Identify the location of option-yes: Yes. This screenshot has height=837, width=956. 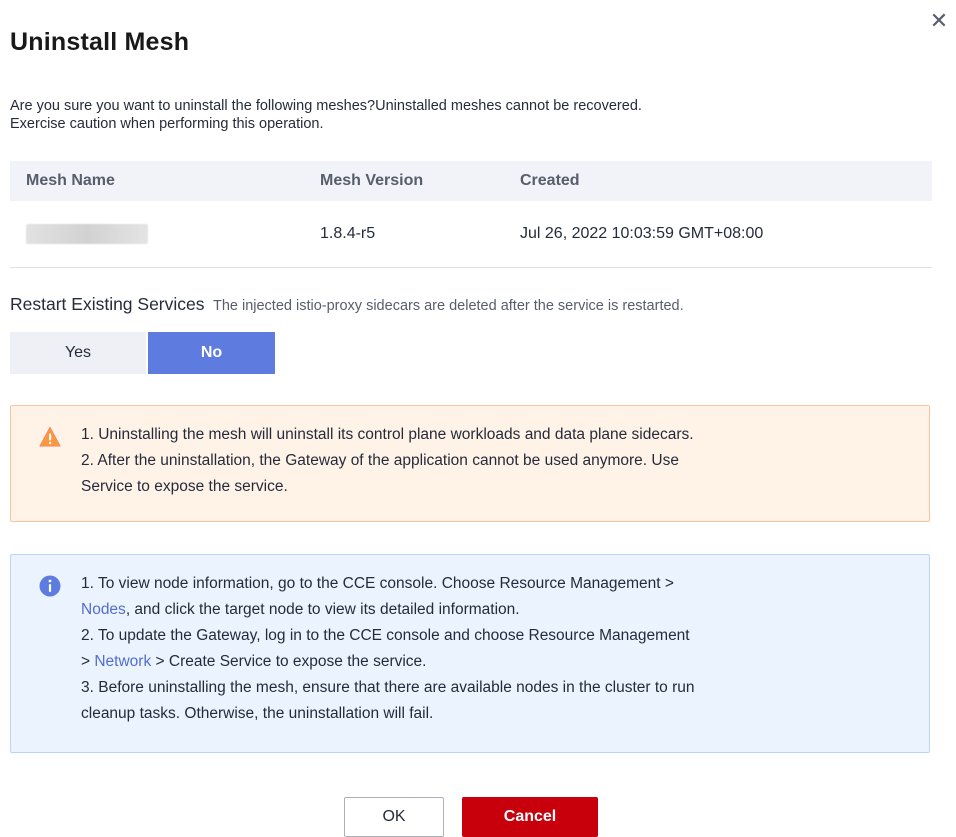
(78, 353).